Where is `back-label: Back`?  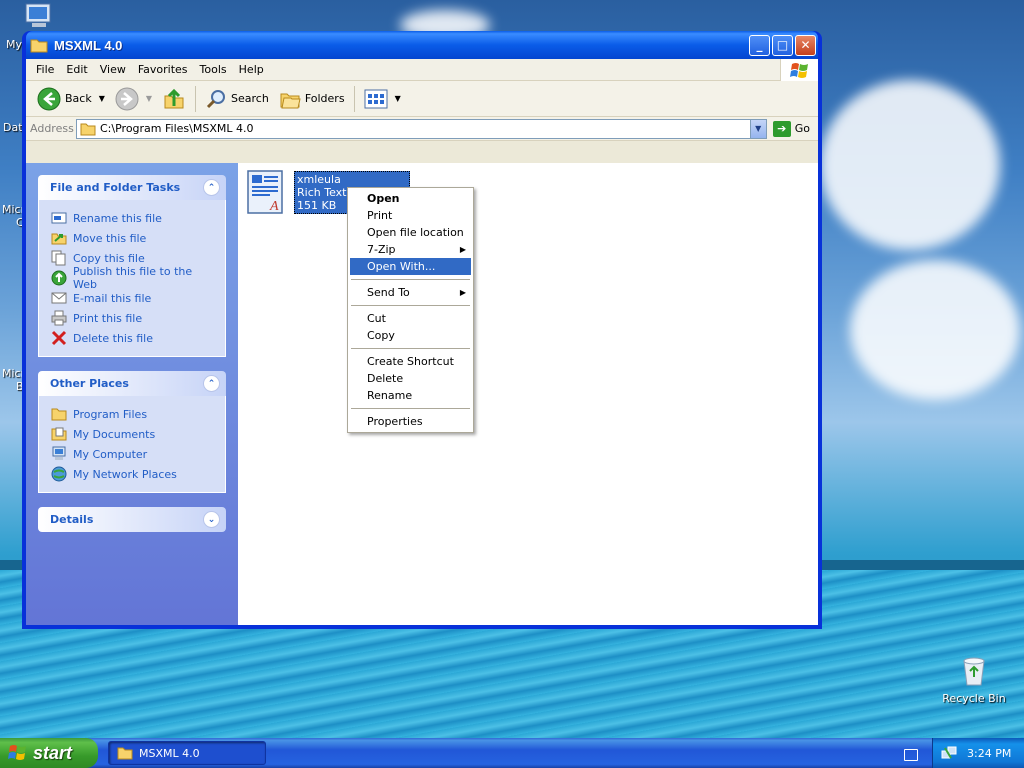 back-label: Back is located at coordinates (78, 98).